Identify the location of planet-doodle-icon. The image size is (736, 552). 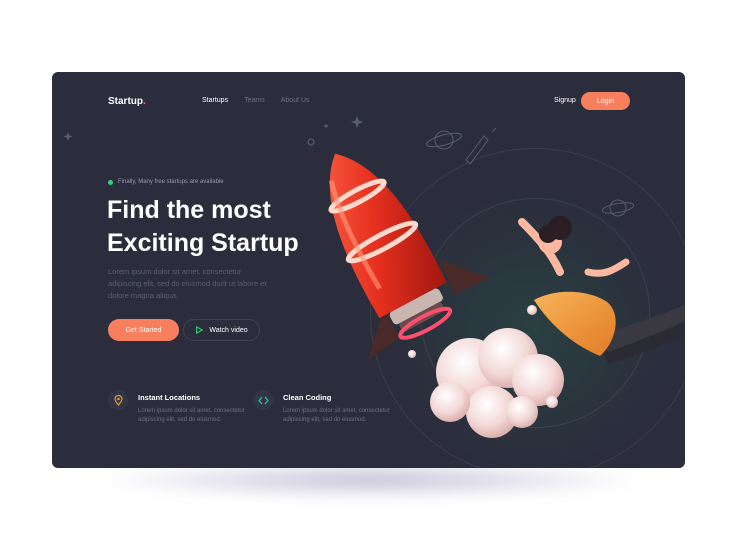
(530, 172).